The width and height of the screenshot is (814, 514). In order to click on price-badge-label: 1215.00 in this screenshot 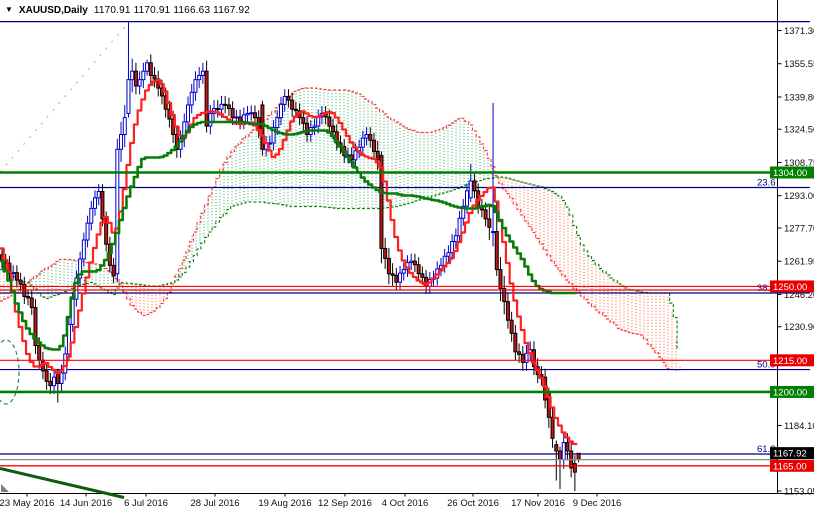, I will do `click(790, 361)`.